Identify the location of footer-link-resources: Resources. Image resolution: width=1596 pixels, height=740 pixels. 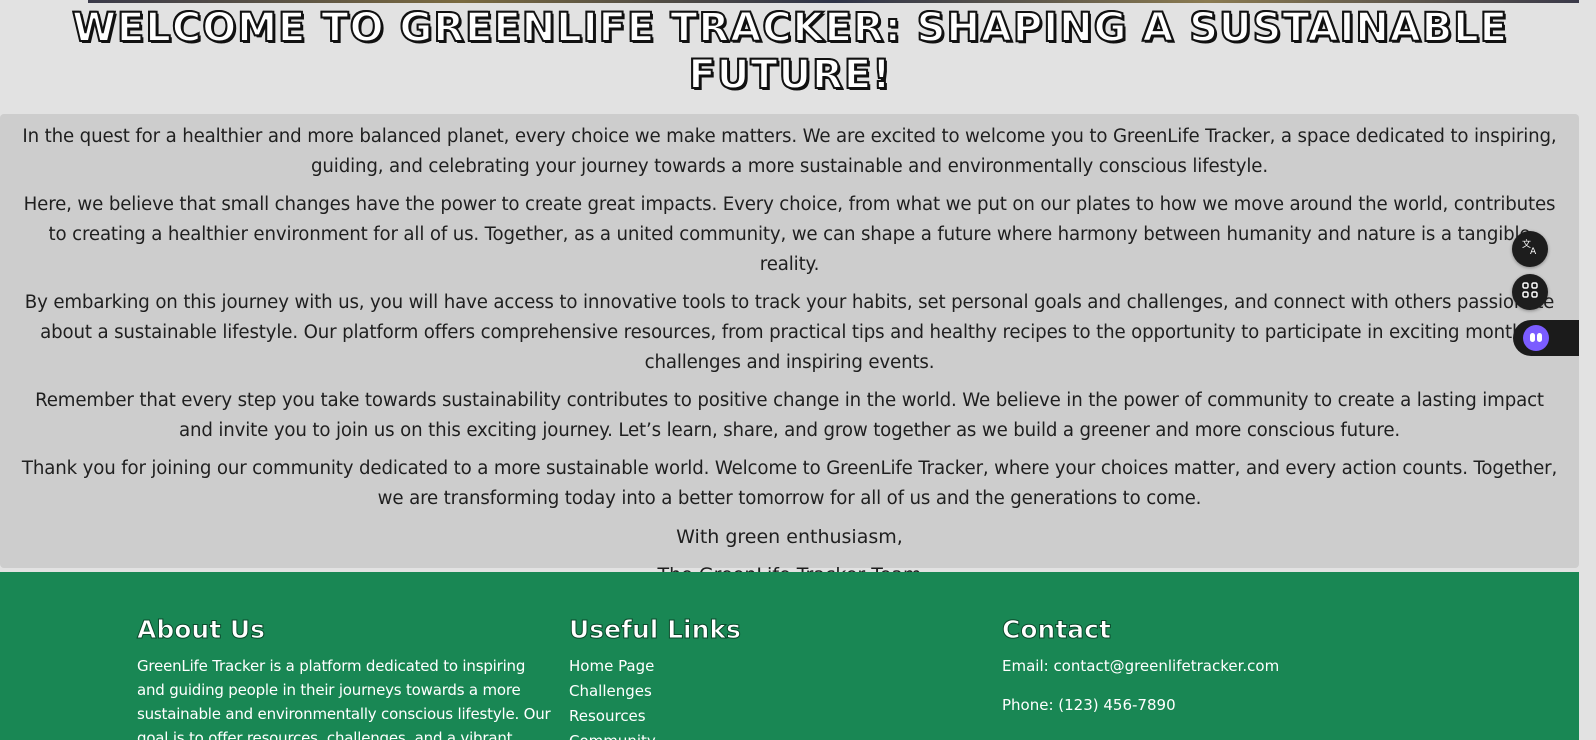
(607, 716).